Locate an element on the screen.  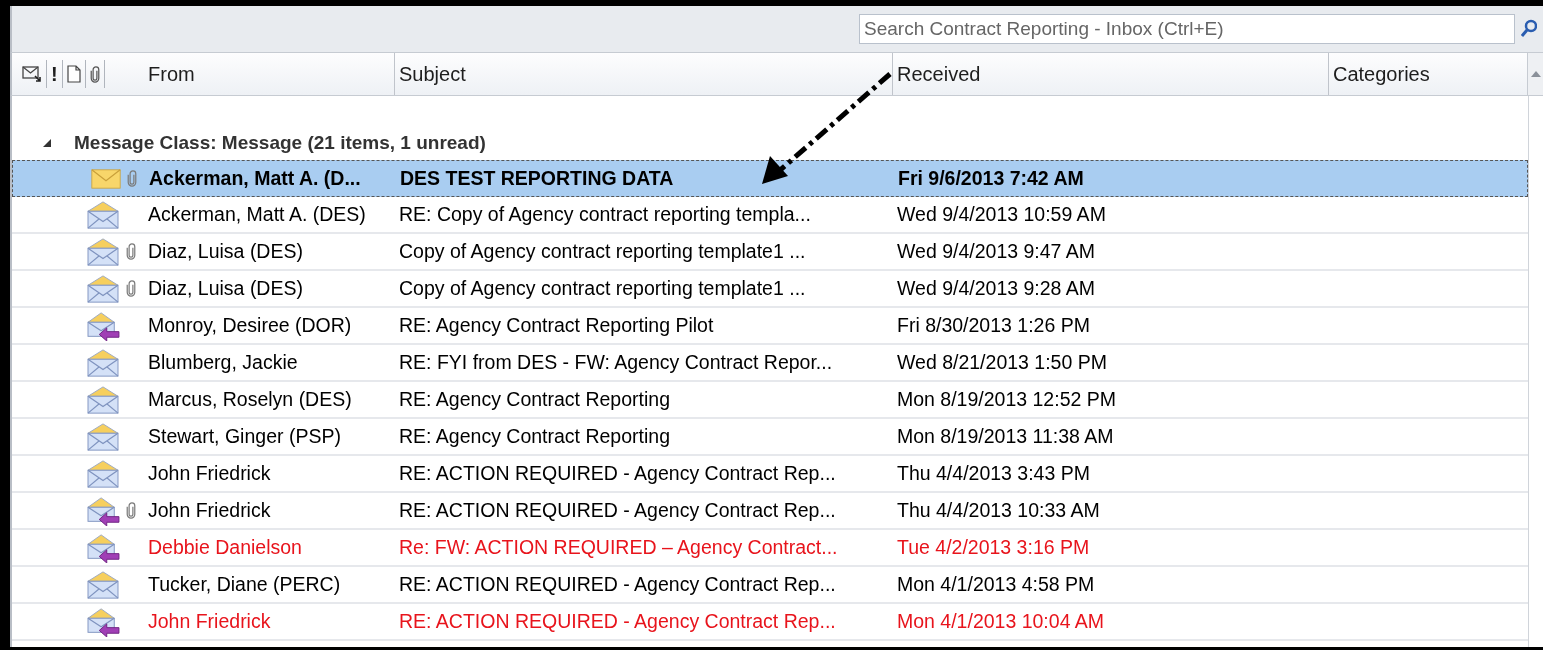
envelope-arrow-icon is located at coordinates (32, 74).